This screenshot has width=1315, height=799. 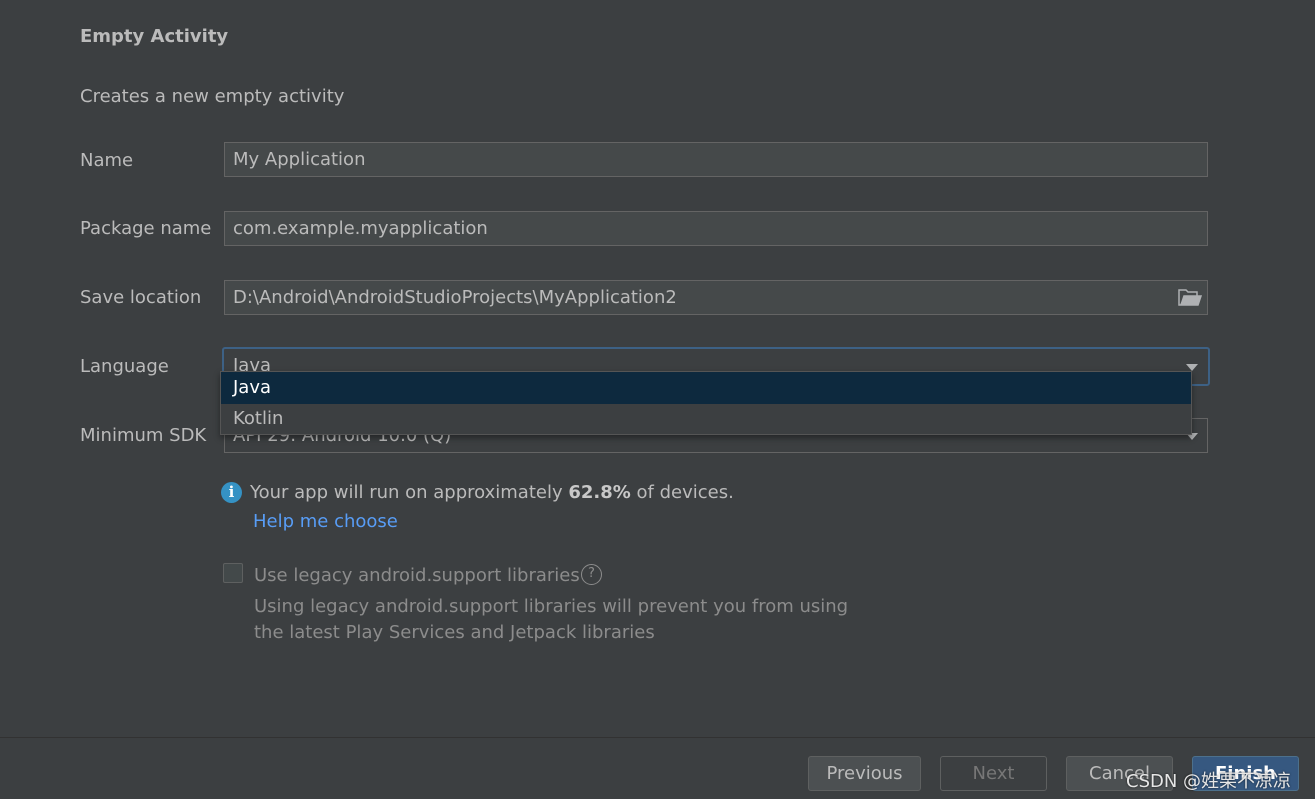 What do you see at coordinates (233, 573) in the screenshot?
I see `legacy-support-checkbox` at bounding box center [233, 573].